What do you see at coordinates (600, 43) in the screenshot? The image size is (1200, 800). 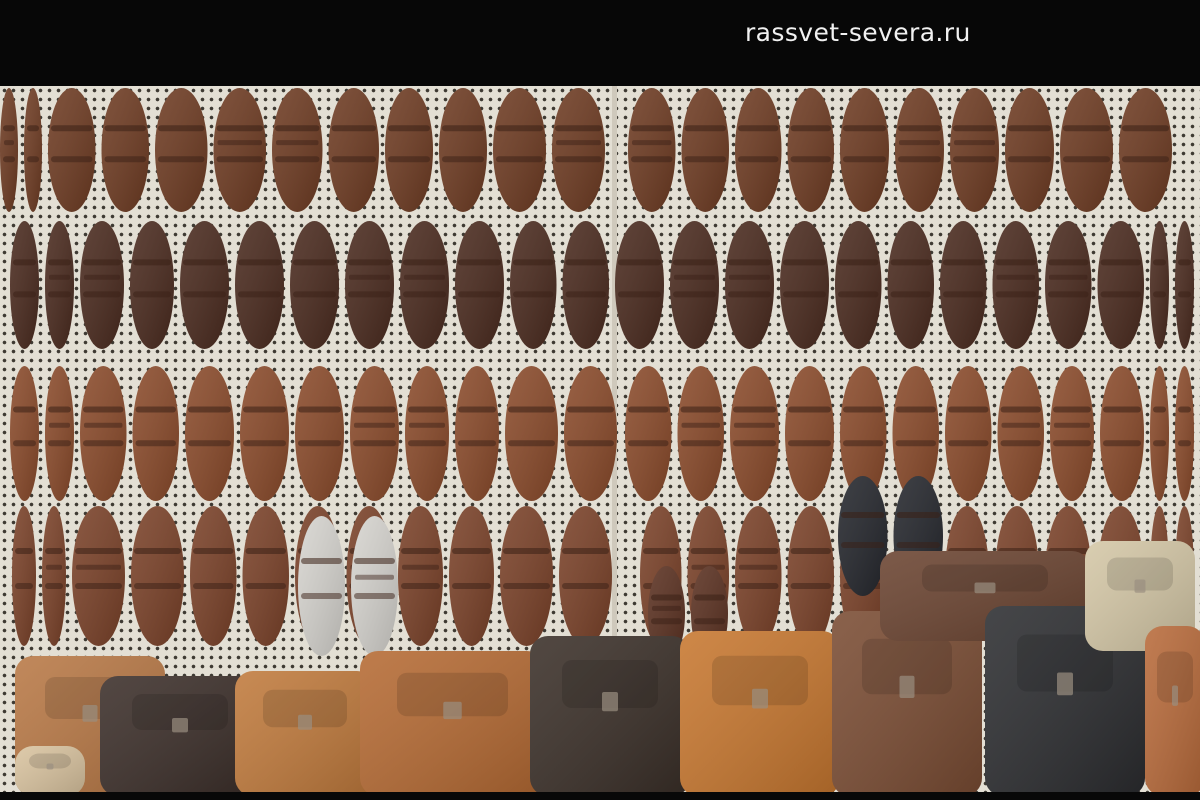 I see `header-bar: rassvet-severa.ru` at bounding box center [600, 43].